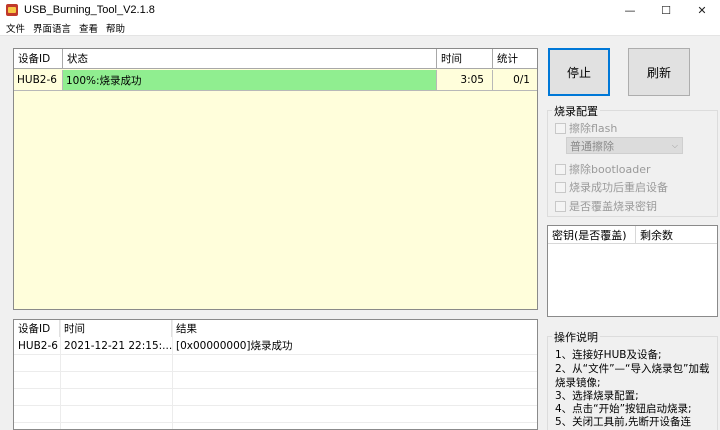 The height and width of the screenshot is (430, 720). What do you see at coordinates (702, 10) in the screenshot?
I see `close-icon: ✕` at bounding box center [702, 10].